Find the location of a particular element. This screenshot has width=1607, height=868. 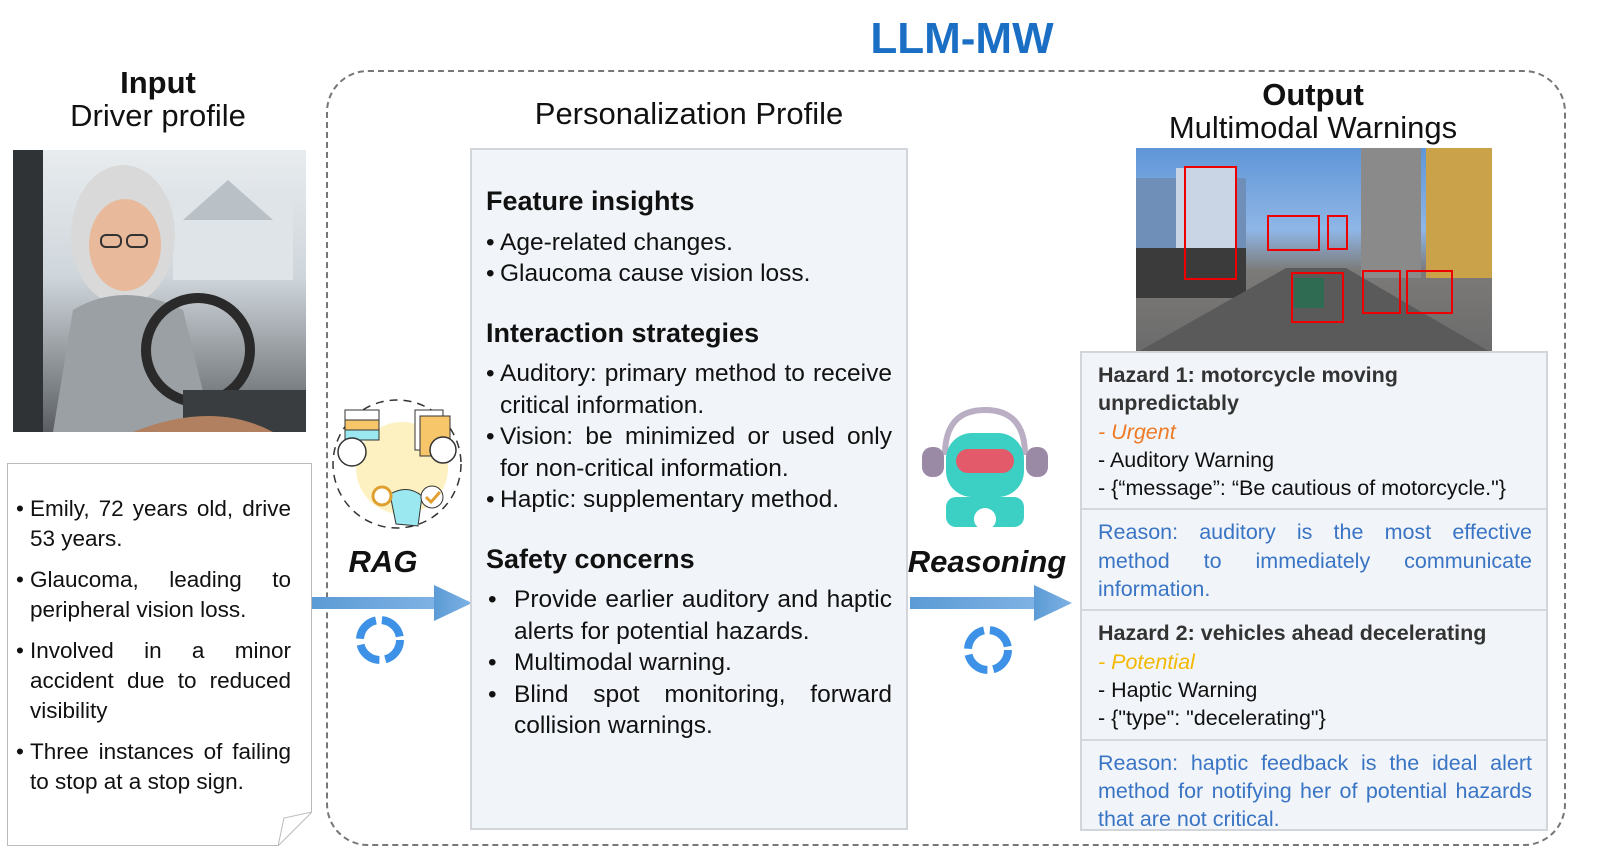

hazard-title: Hazard 2: vehicles ahead decelerating is located at coordinates (1292, 633).